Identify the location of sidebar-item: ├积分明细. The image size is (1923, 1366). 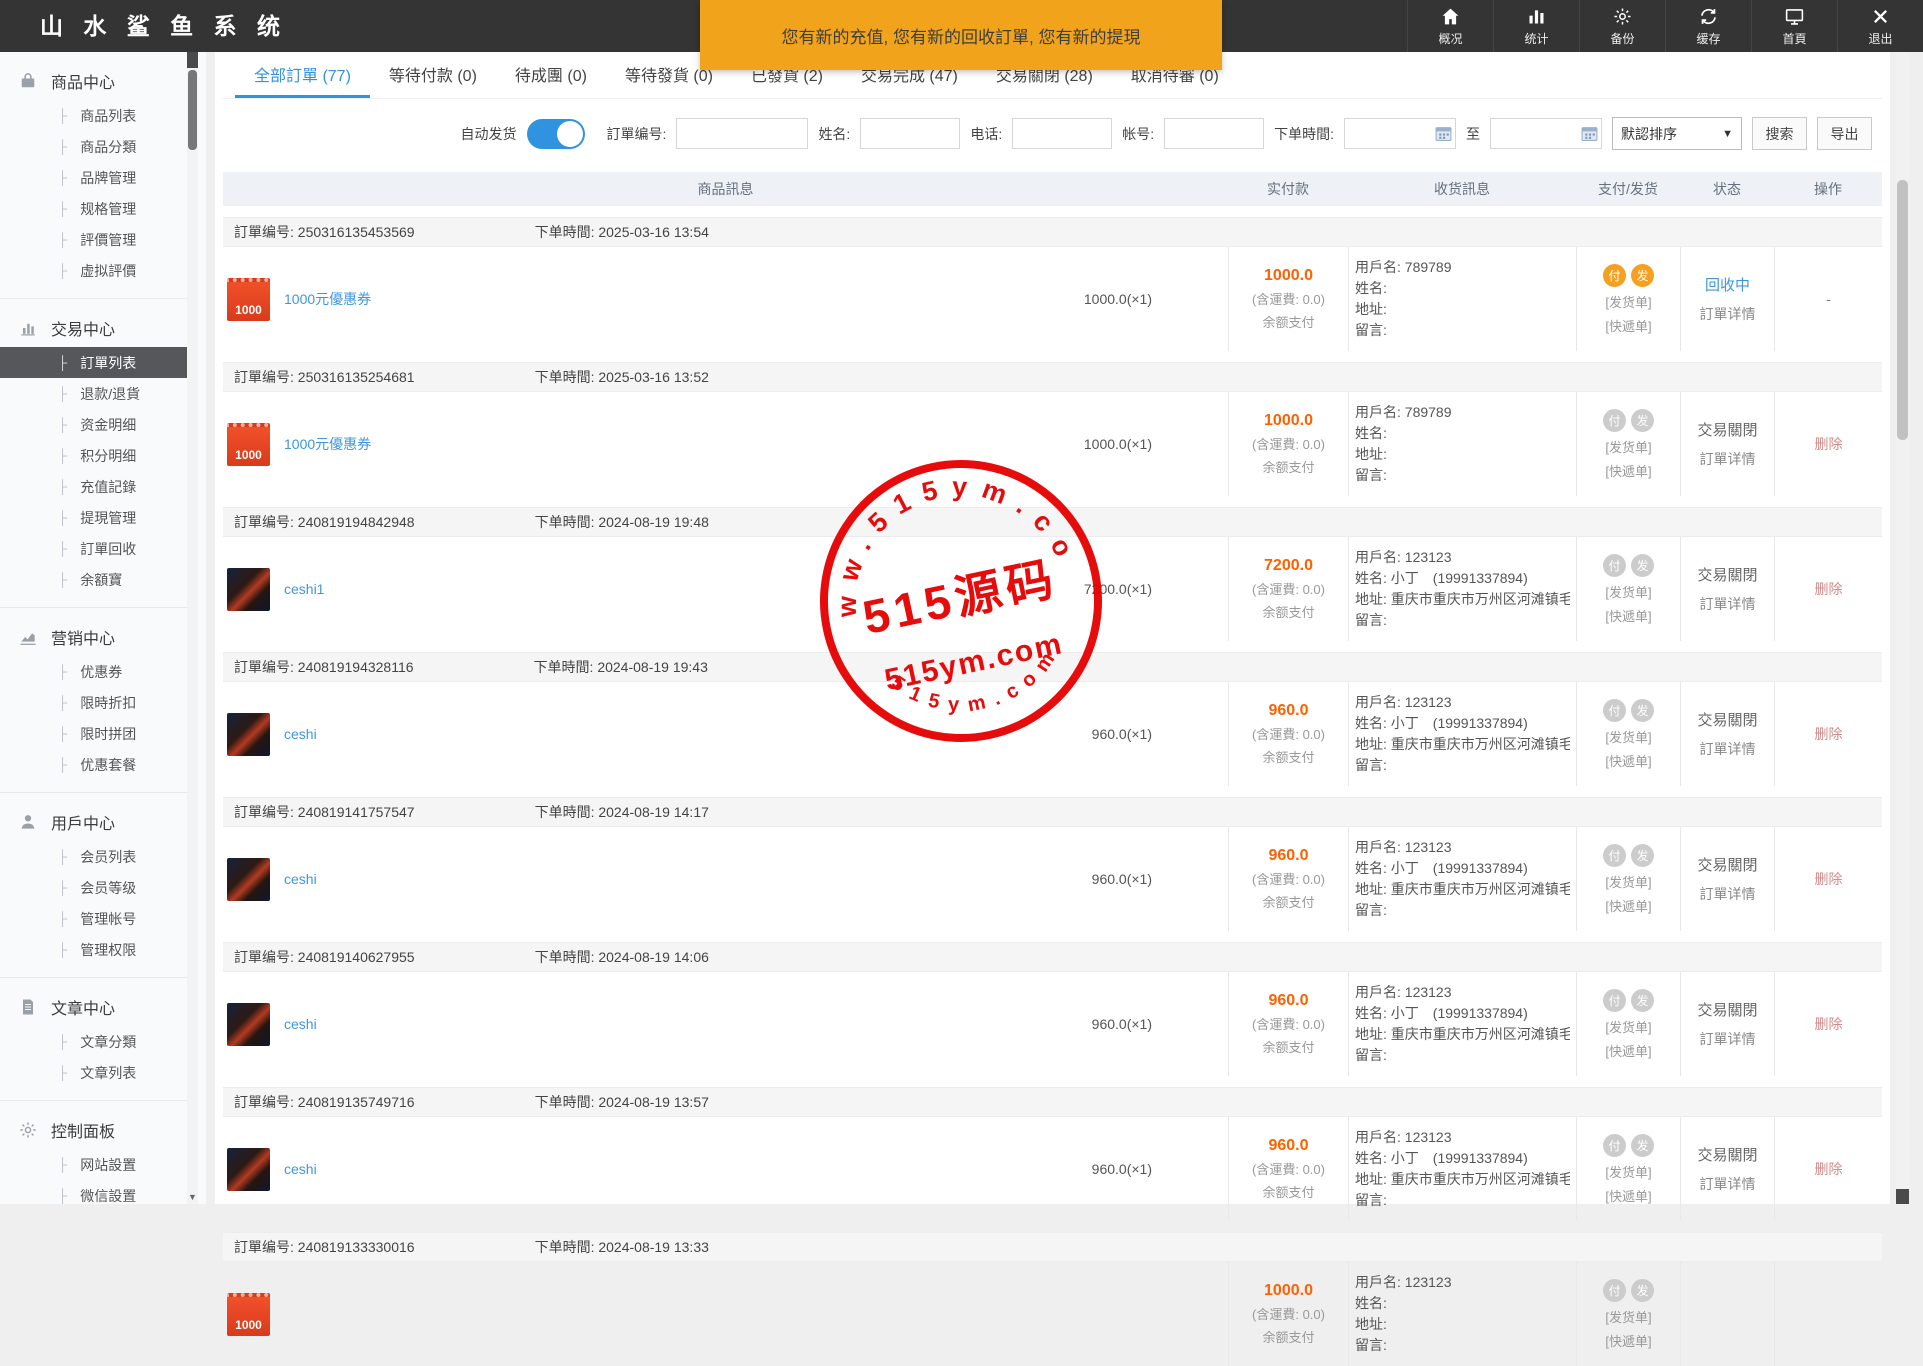
(93, 455).